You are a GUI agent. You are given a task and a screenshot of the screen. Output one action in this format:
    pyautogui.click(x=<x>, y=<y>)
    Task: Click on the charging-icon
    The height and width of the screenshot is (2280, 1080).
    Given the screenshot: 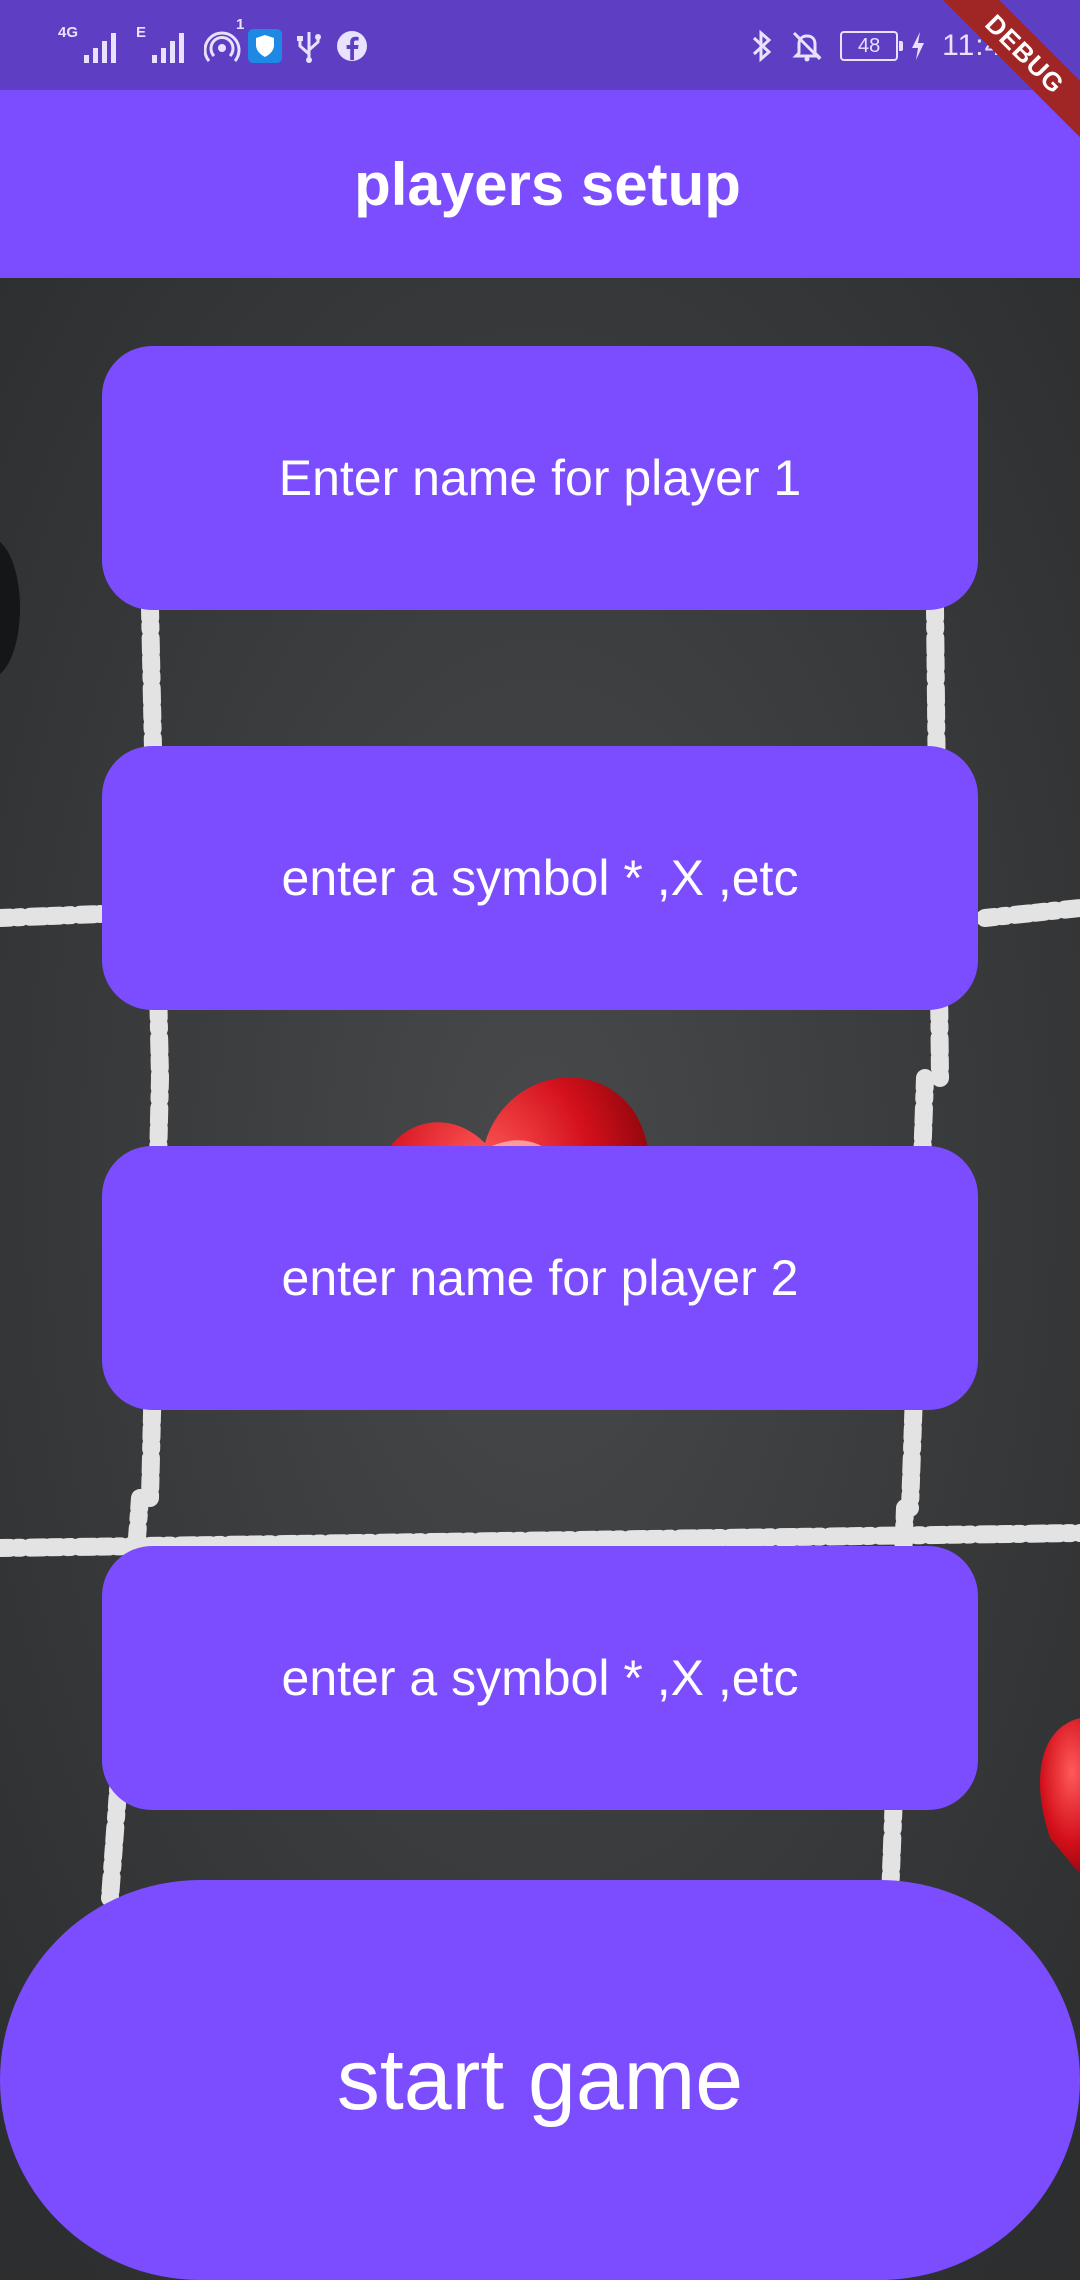 What is the action you would take?
    pyautogui.click(x=918, y=46)
    